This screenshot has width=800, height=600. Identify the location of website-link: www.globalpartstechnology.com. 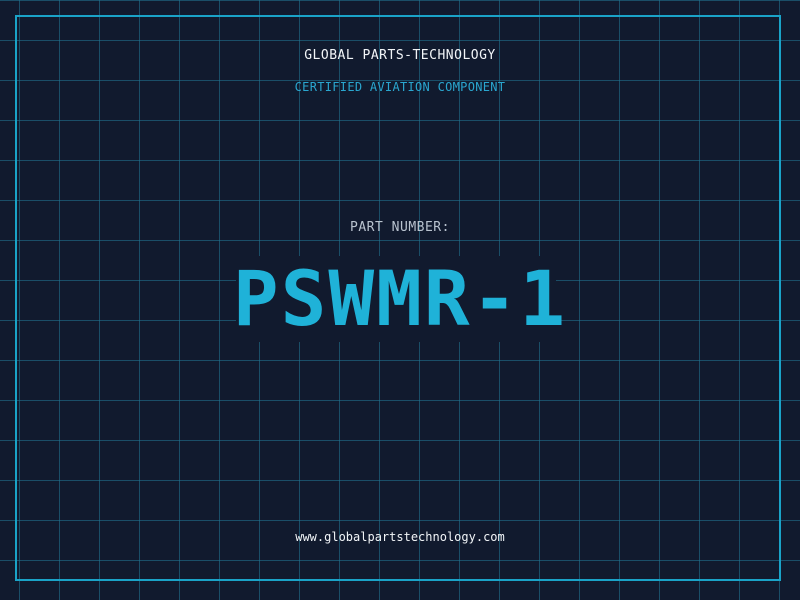
(400, 537).